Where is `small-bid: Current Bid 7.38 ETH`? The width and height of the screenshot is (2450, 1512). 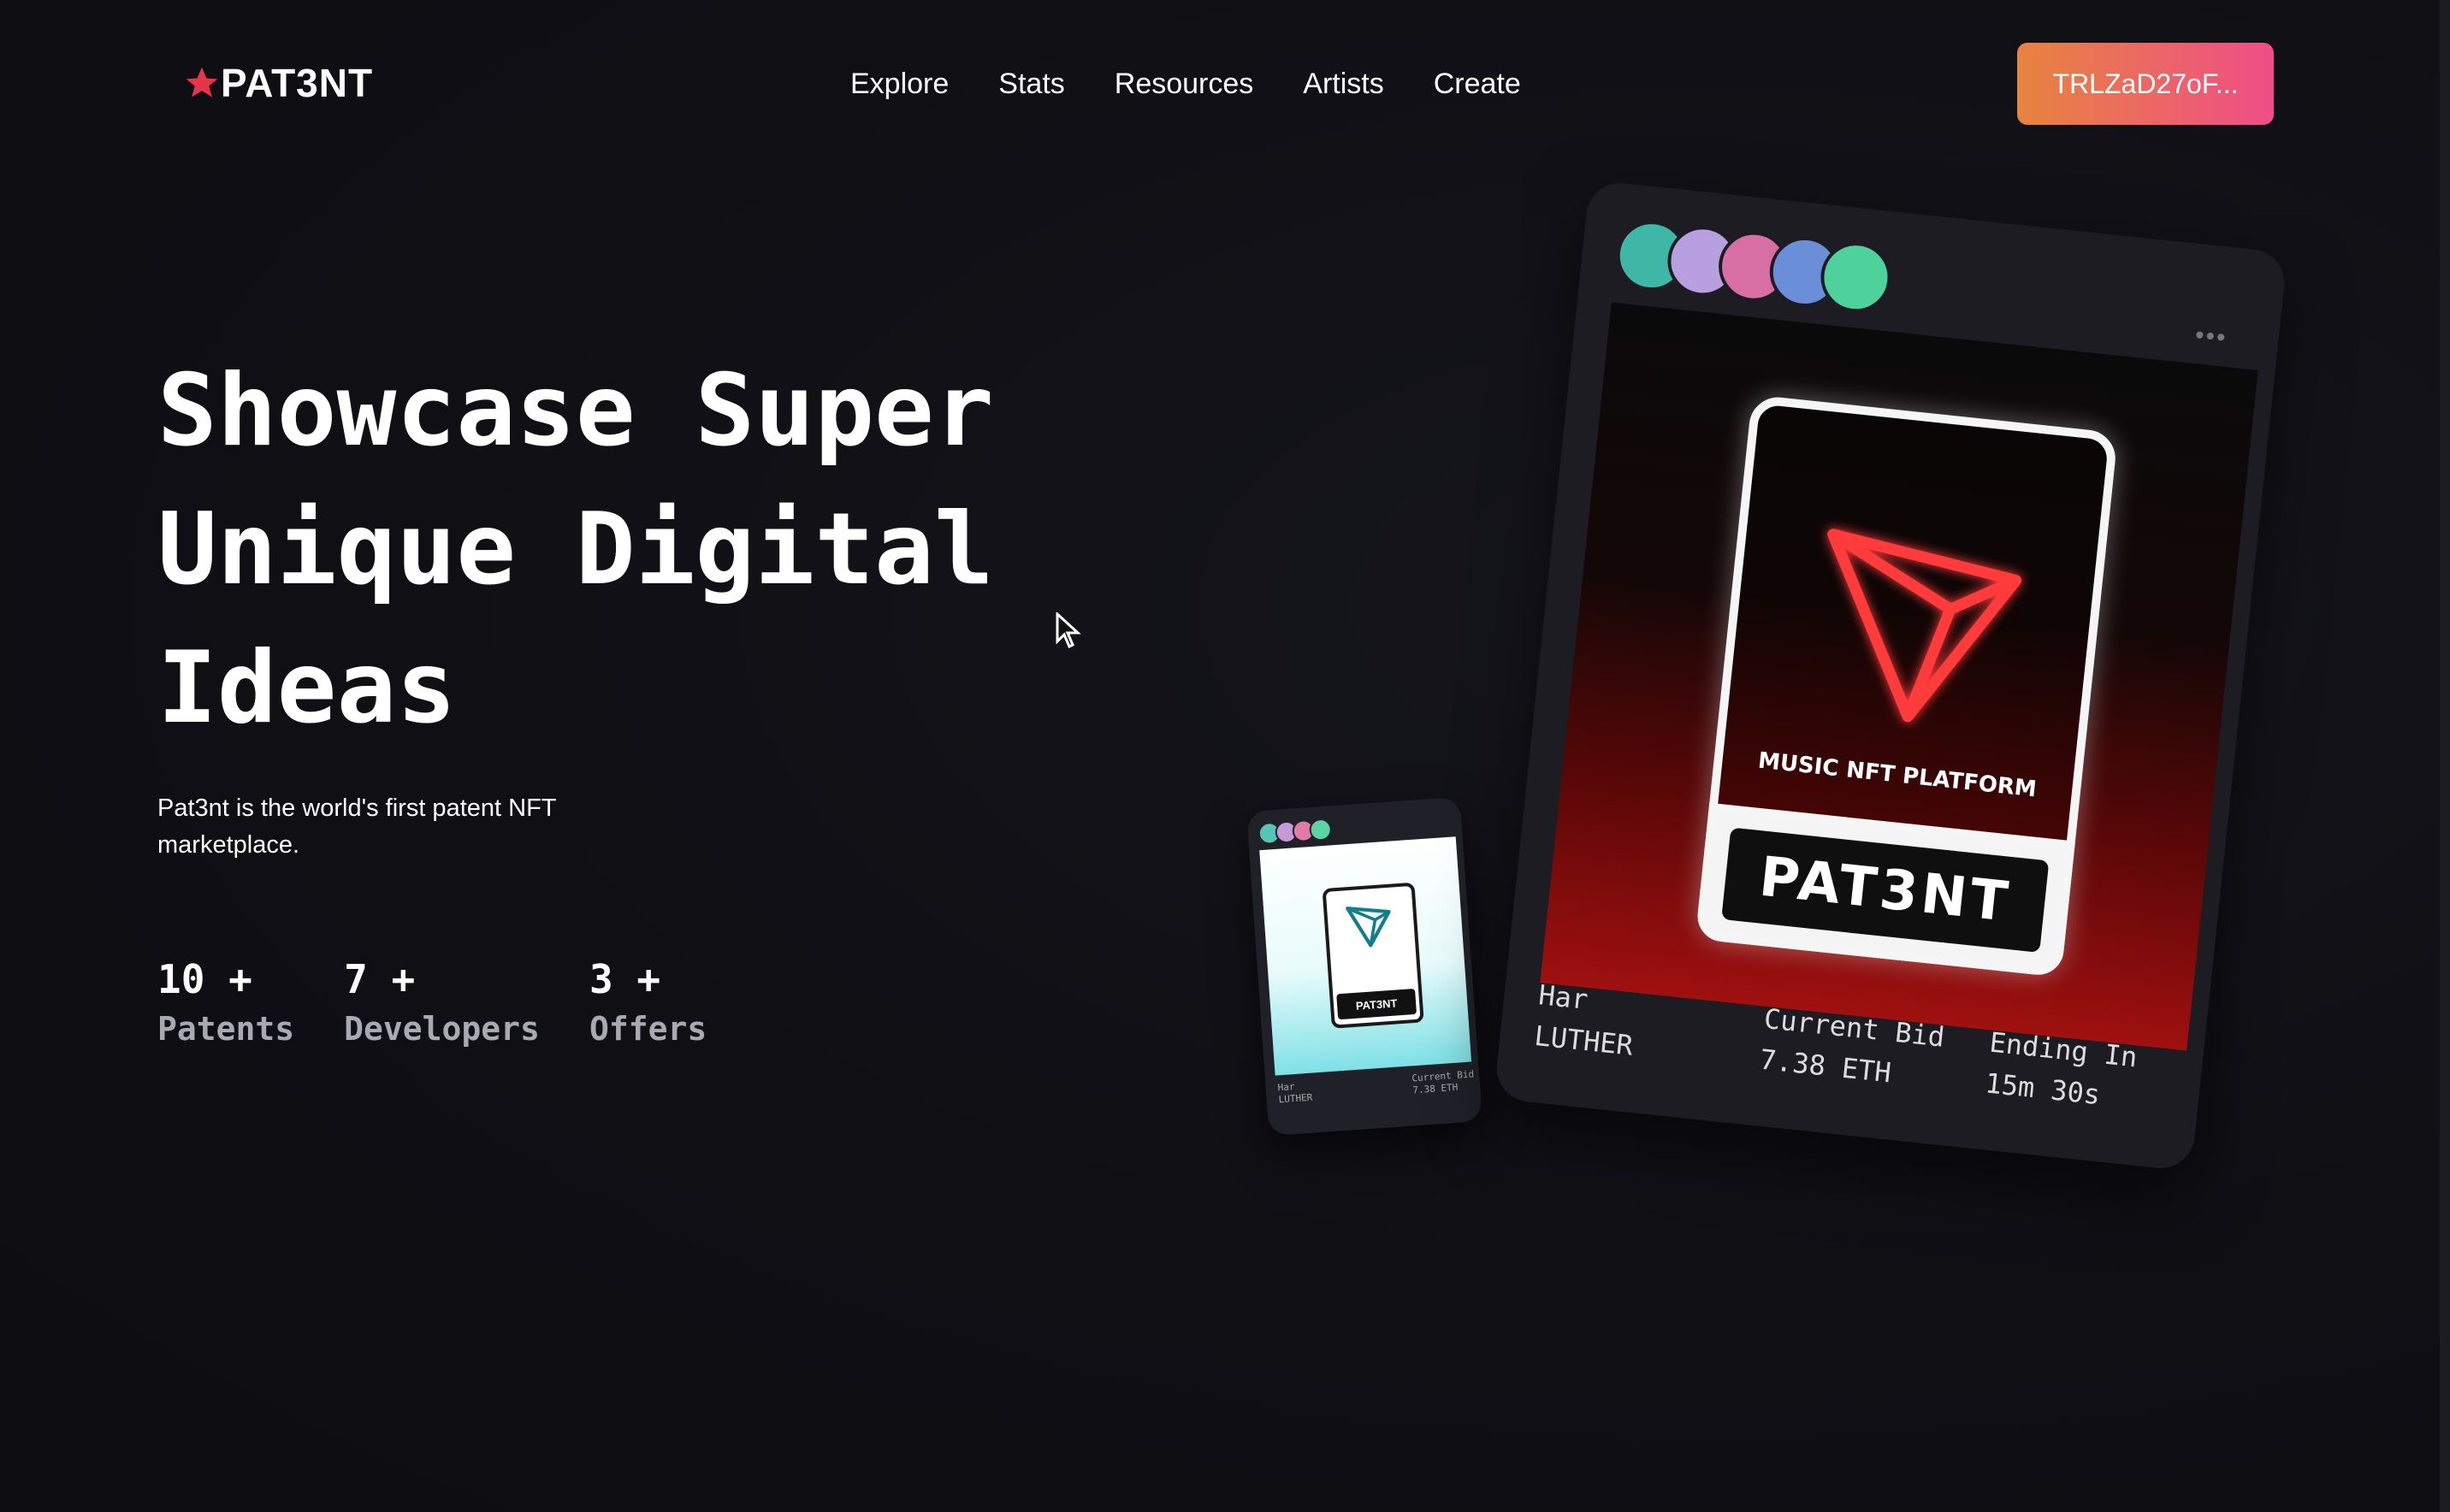 small-bid: Current Bid 7.38 ETH is located at coordinates (1444, 1082).